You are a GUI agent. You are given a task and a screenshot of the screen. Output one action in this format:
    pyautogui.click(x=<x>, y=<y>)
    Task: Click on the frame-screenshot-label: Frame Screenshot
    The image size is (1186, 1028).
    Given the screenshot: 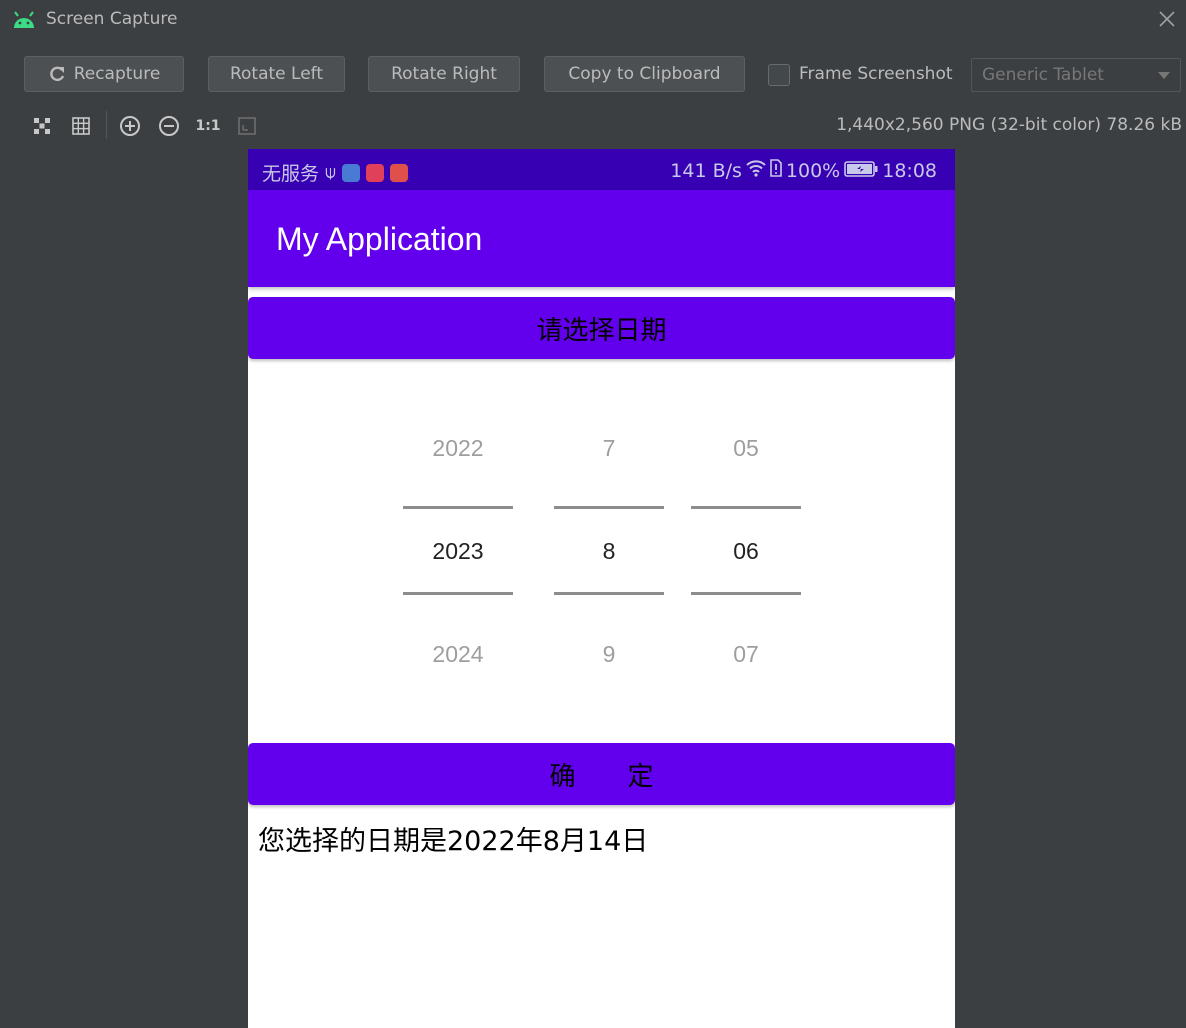 What is the action you would take?
    pyautogui.click(x=876, y=74)
    